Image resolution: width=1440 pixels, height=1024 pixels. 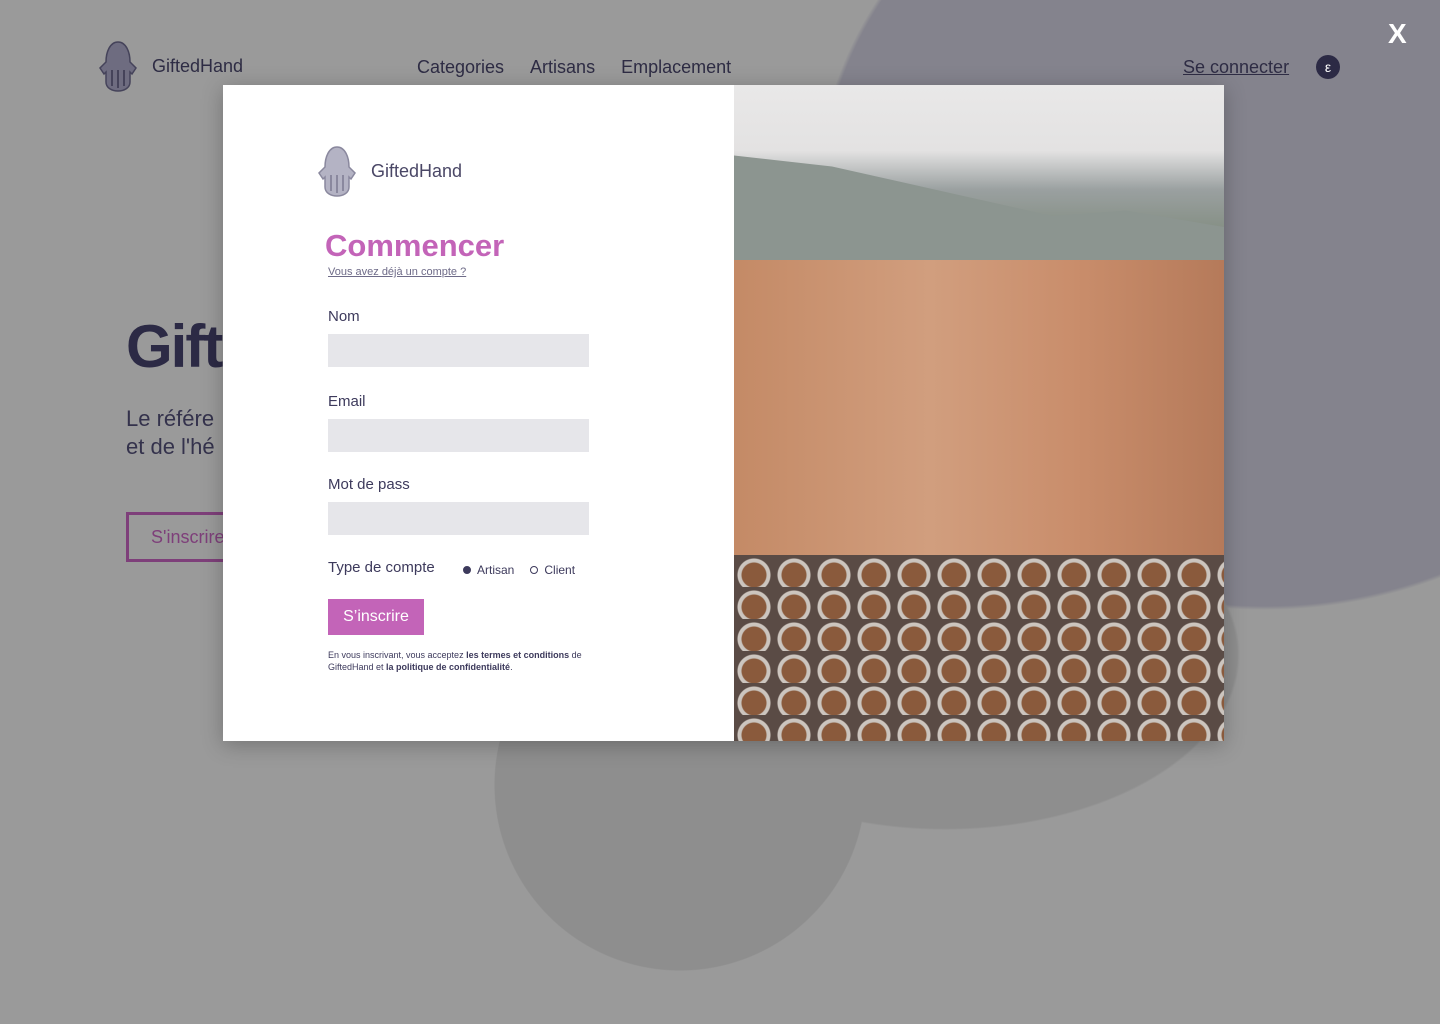 I want to click on close-icon: X, so click(x=1397, y=34).